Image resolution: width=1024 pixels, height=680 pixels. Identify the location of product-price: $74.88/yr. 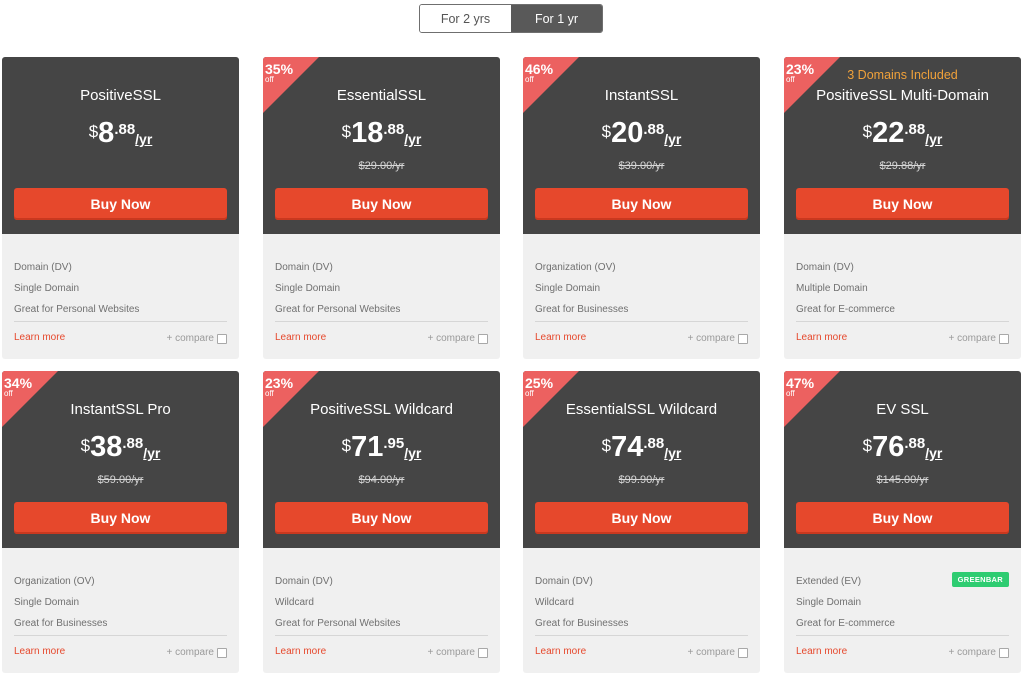
(641, 447).